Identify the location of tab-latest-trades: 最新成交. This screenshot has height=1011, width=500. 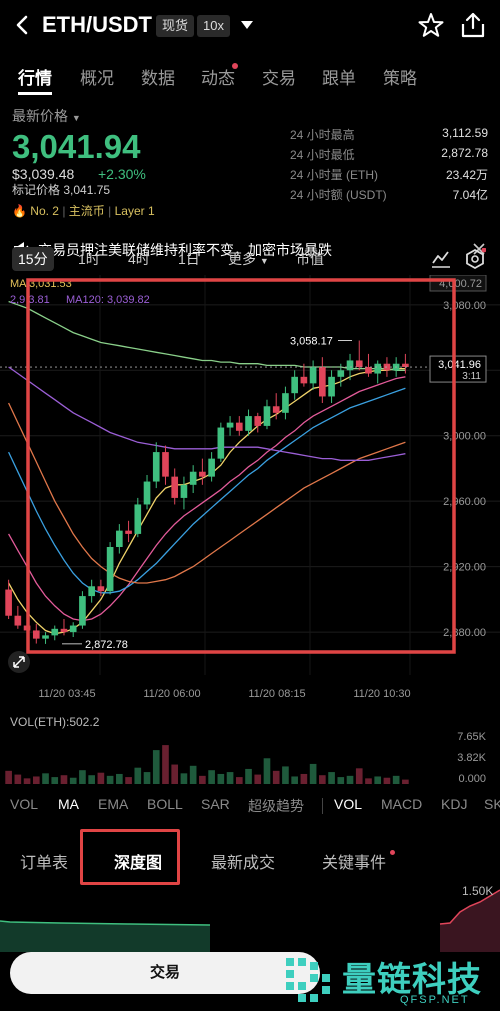
(243, 861).